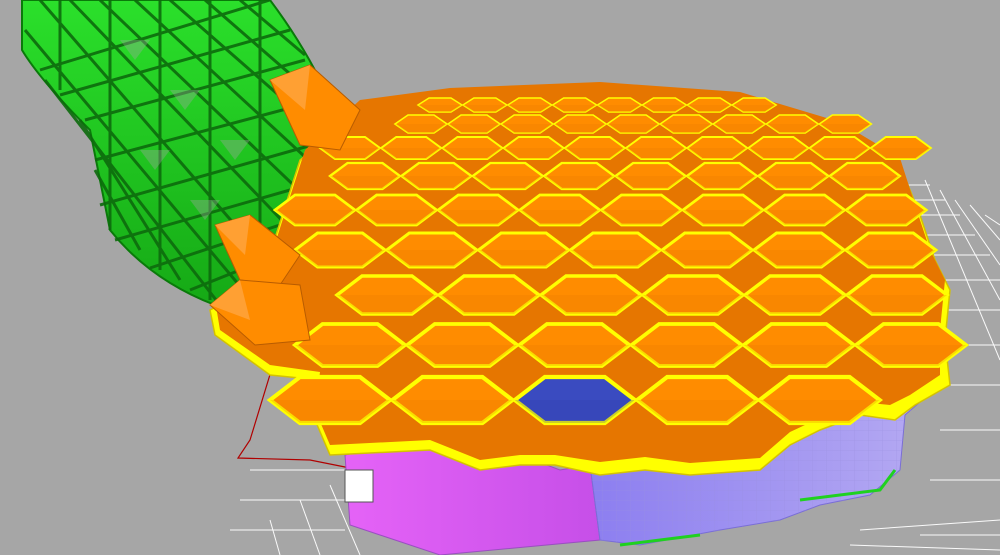 This screenshot has width=1000, height=555. What do you see at coordinates (359, 486) in the screenshot?
I see `white-block` at bounding box center [359, 486].